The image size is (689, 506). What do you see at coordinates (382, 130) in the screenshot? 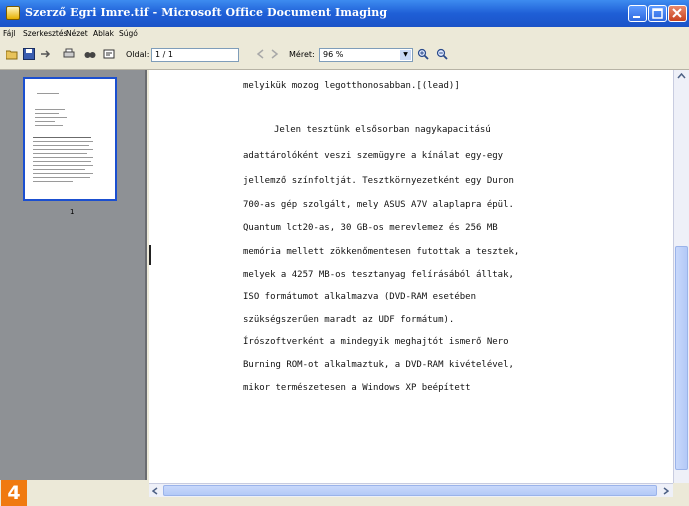
I see `document-line: Jelen tesztünk elsősorban nagykapacitású` at bounding box center [382, 130].